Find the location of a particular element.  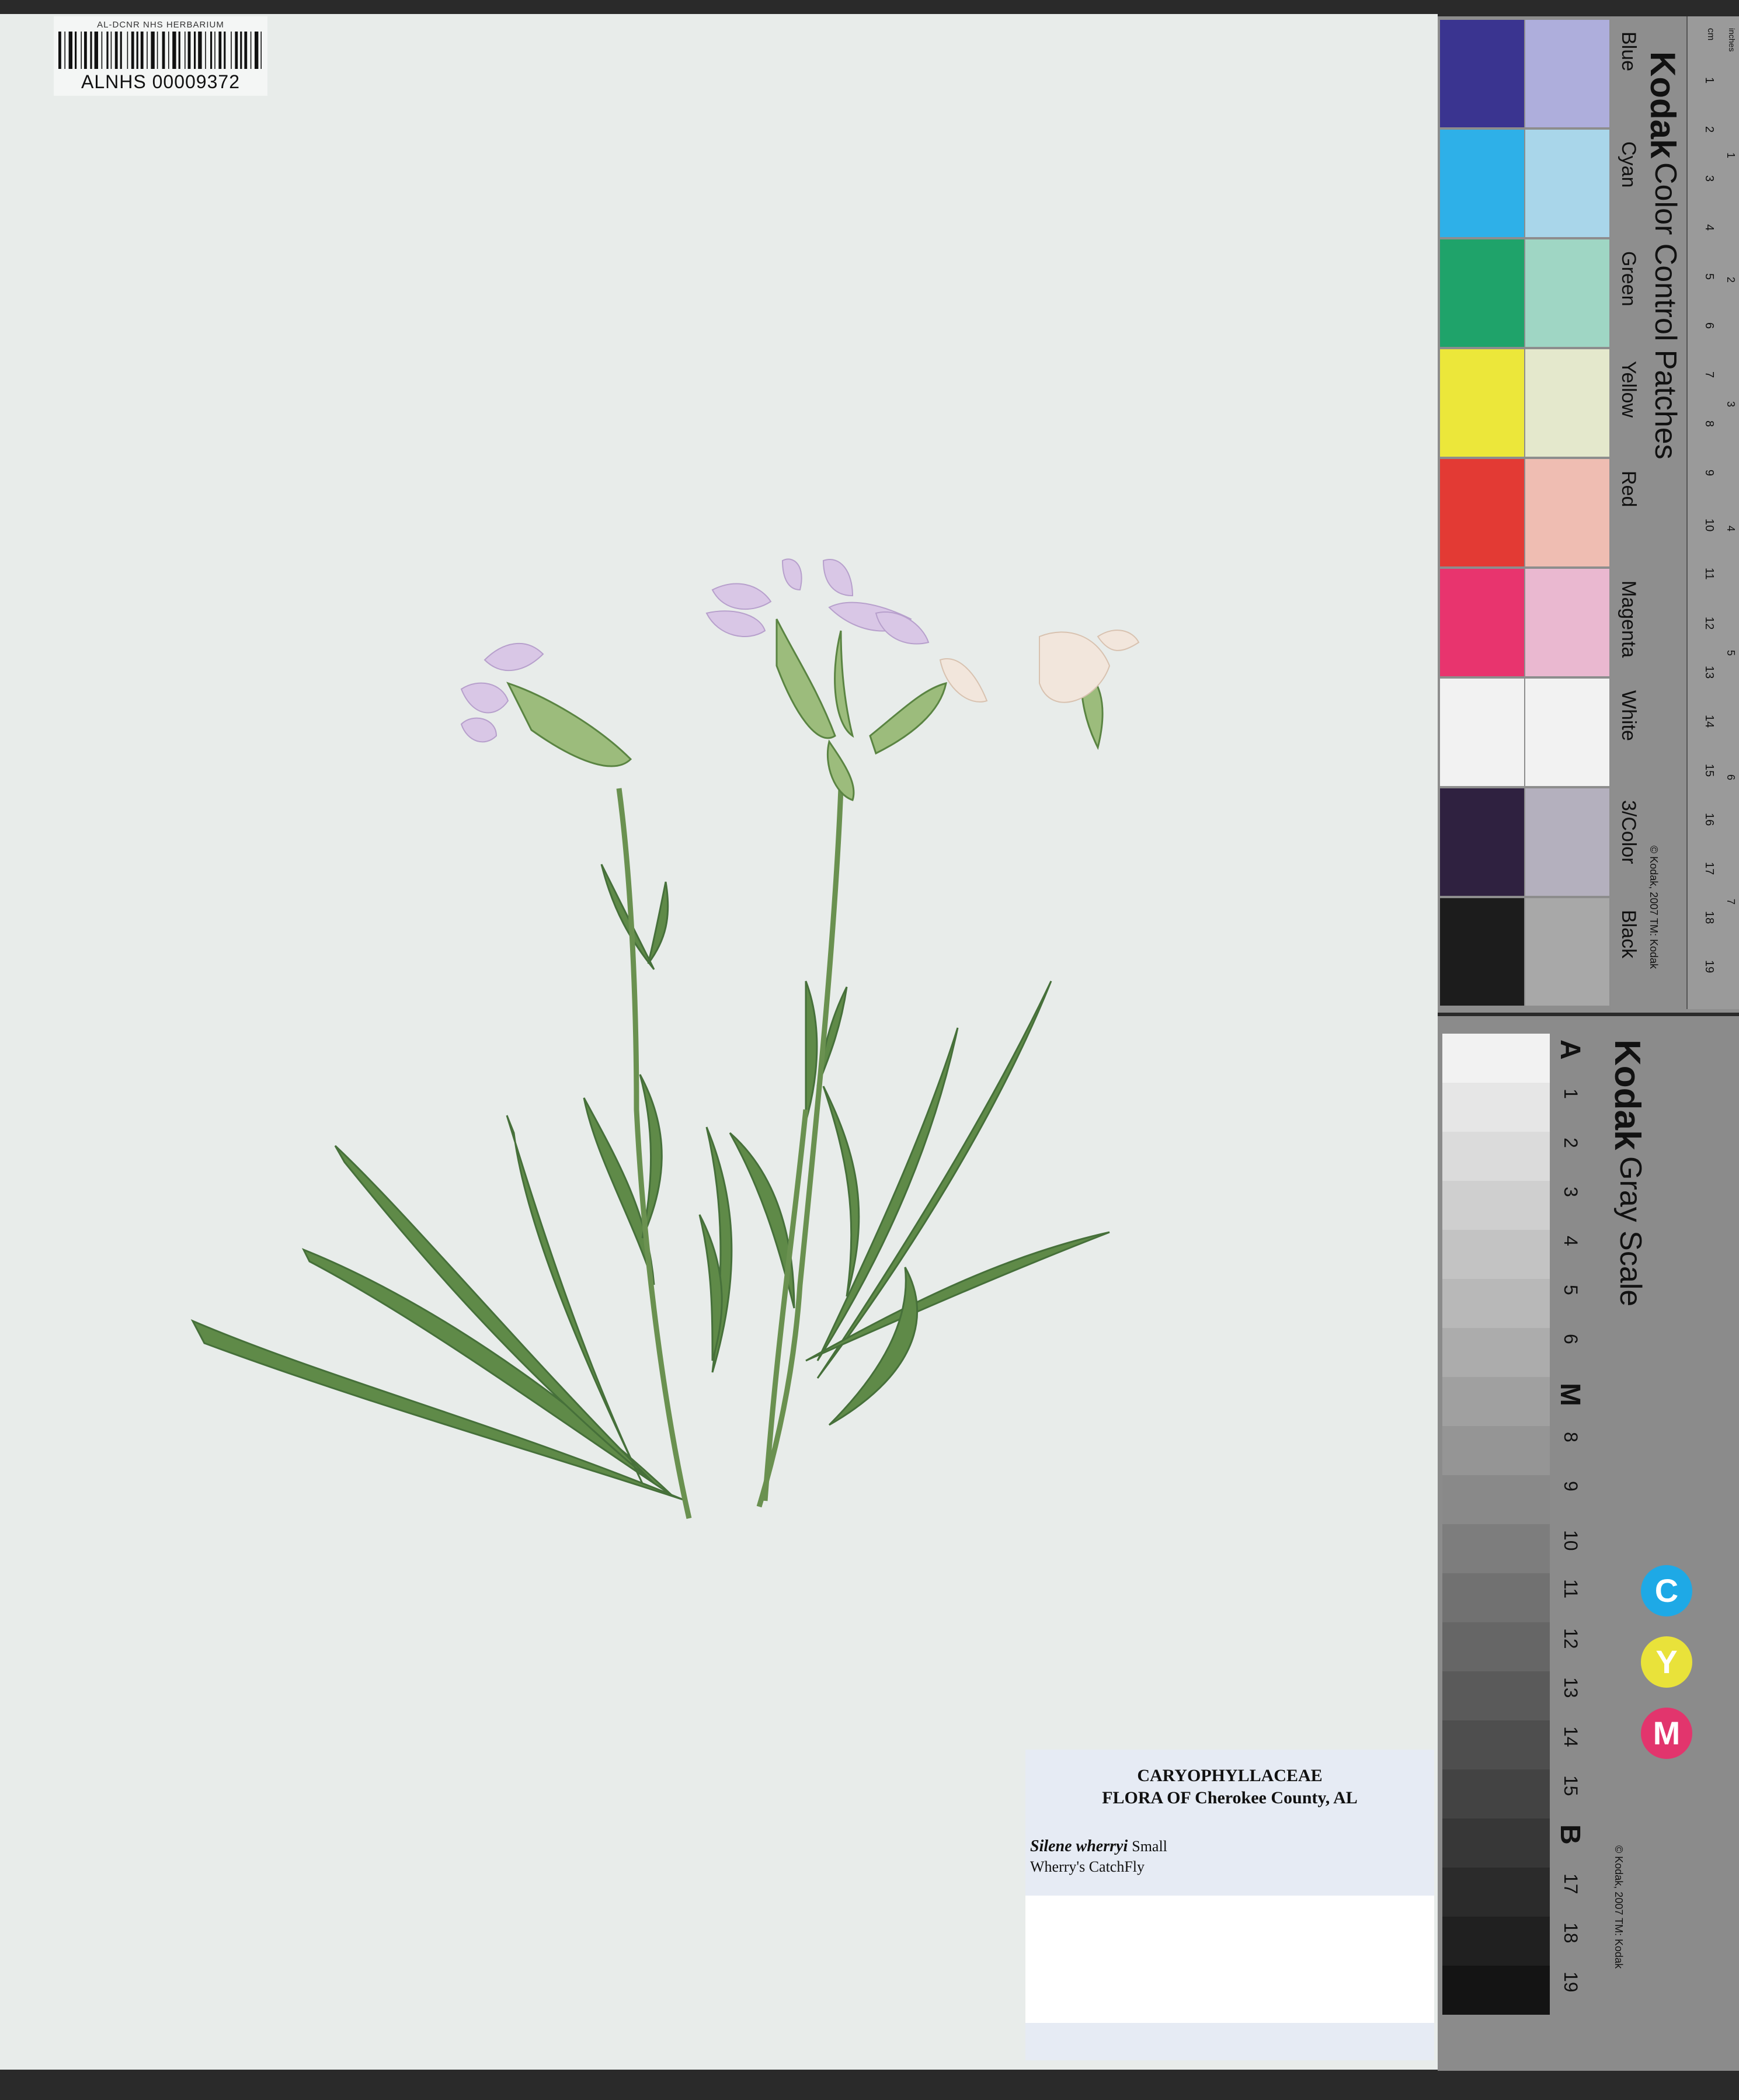

gray-step-label: 3 is located at coordinates (1570, 1192).